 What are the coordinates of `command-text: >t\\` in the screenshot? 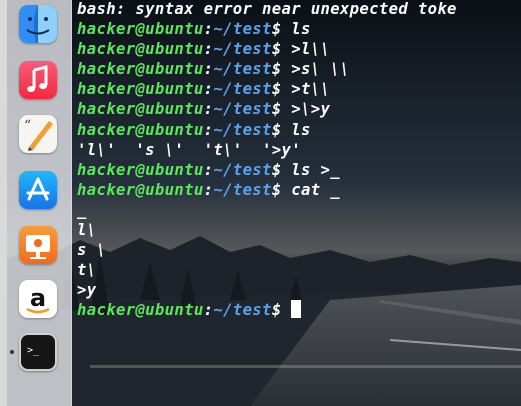 It's located at (311, 89).